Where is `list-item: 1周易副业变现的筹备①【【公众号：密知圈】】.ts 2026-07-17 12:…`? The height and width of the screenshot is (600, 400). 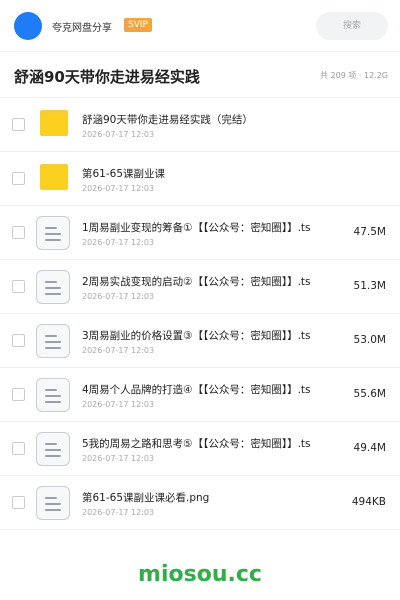
list-item: 1周易副业变现的筹备①【【公众号：密知圈】】.ts 2026-07-17 12:… is located at coordinates (200, 233).